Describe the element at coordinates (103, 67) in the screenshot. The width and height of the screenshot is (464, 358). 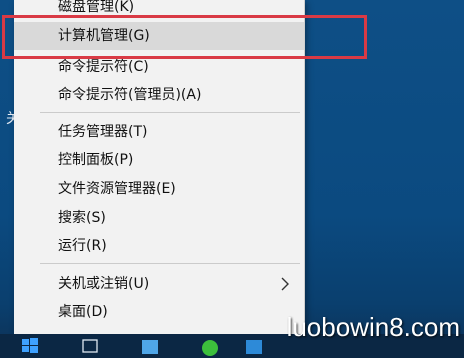
I see `menu-item-label: 命令提示符(C)` at that location.